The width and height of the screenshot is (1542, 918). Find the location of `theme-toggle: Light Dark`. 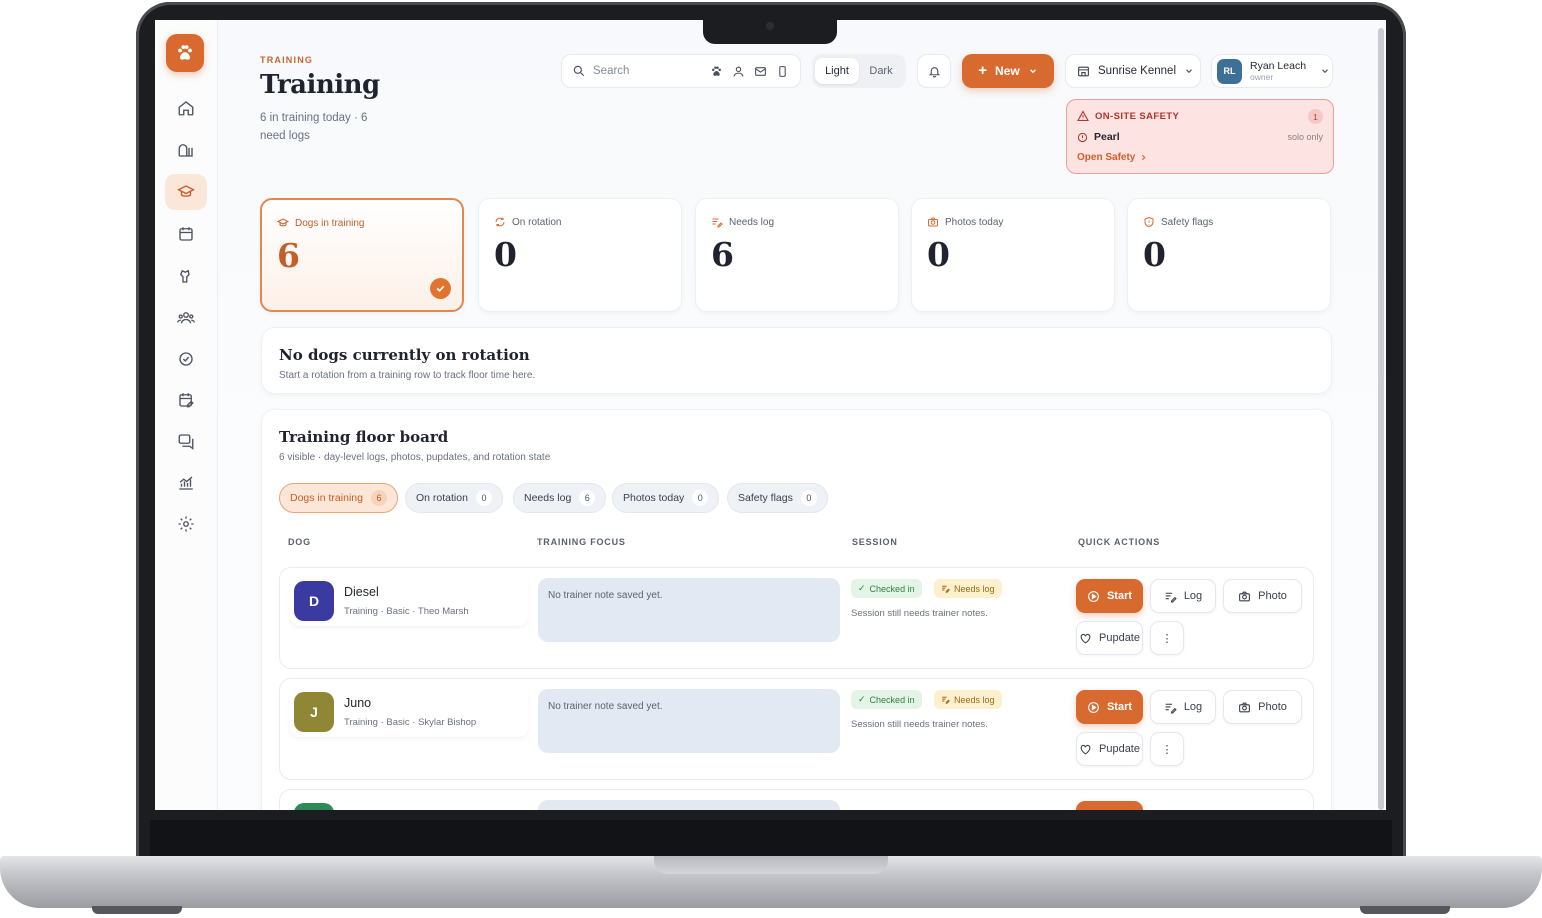

theme-toggle: Light Dark is located at coordinates (859, 71).